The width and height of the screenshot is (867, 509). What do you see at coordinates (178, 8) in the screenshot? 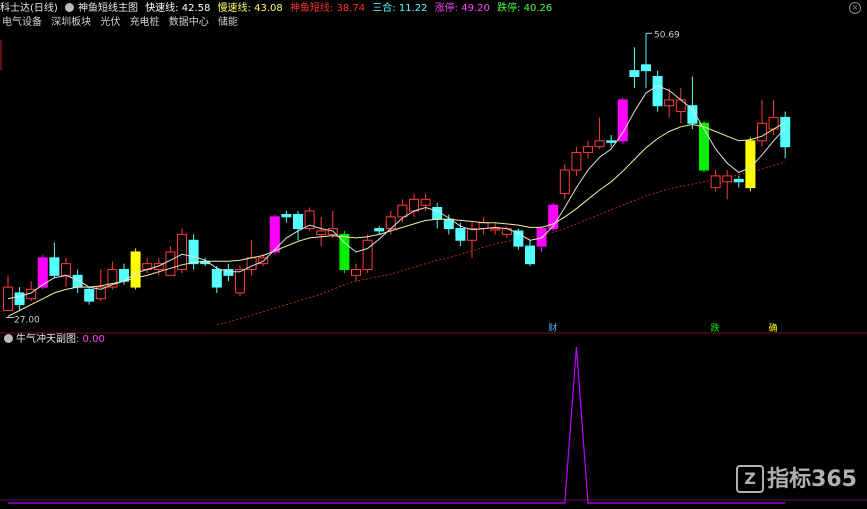
I see `fast-line-label: 快速线: 42.58` at bounding box center [178, 8].